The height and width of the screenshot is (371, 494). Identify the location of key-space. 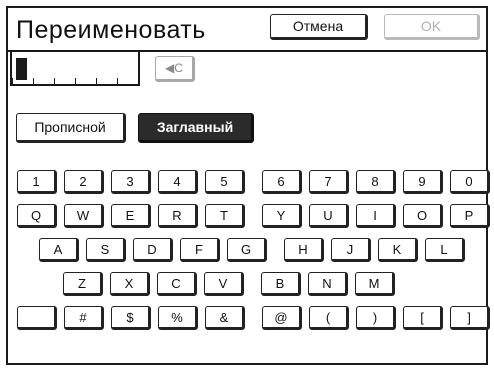
(37, 318).